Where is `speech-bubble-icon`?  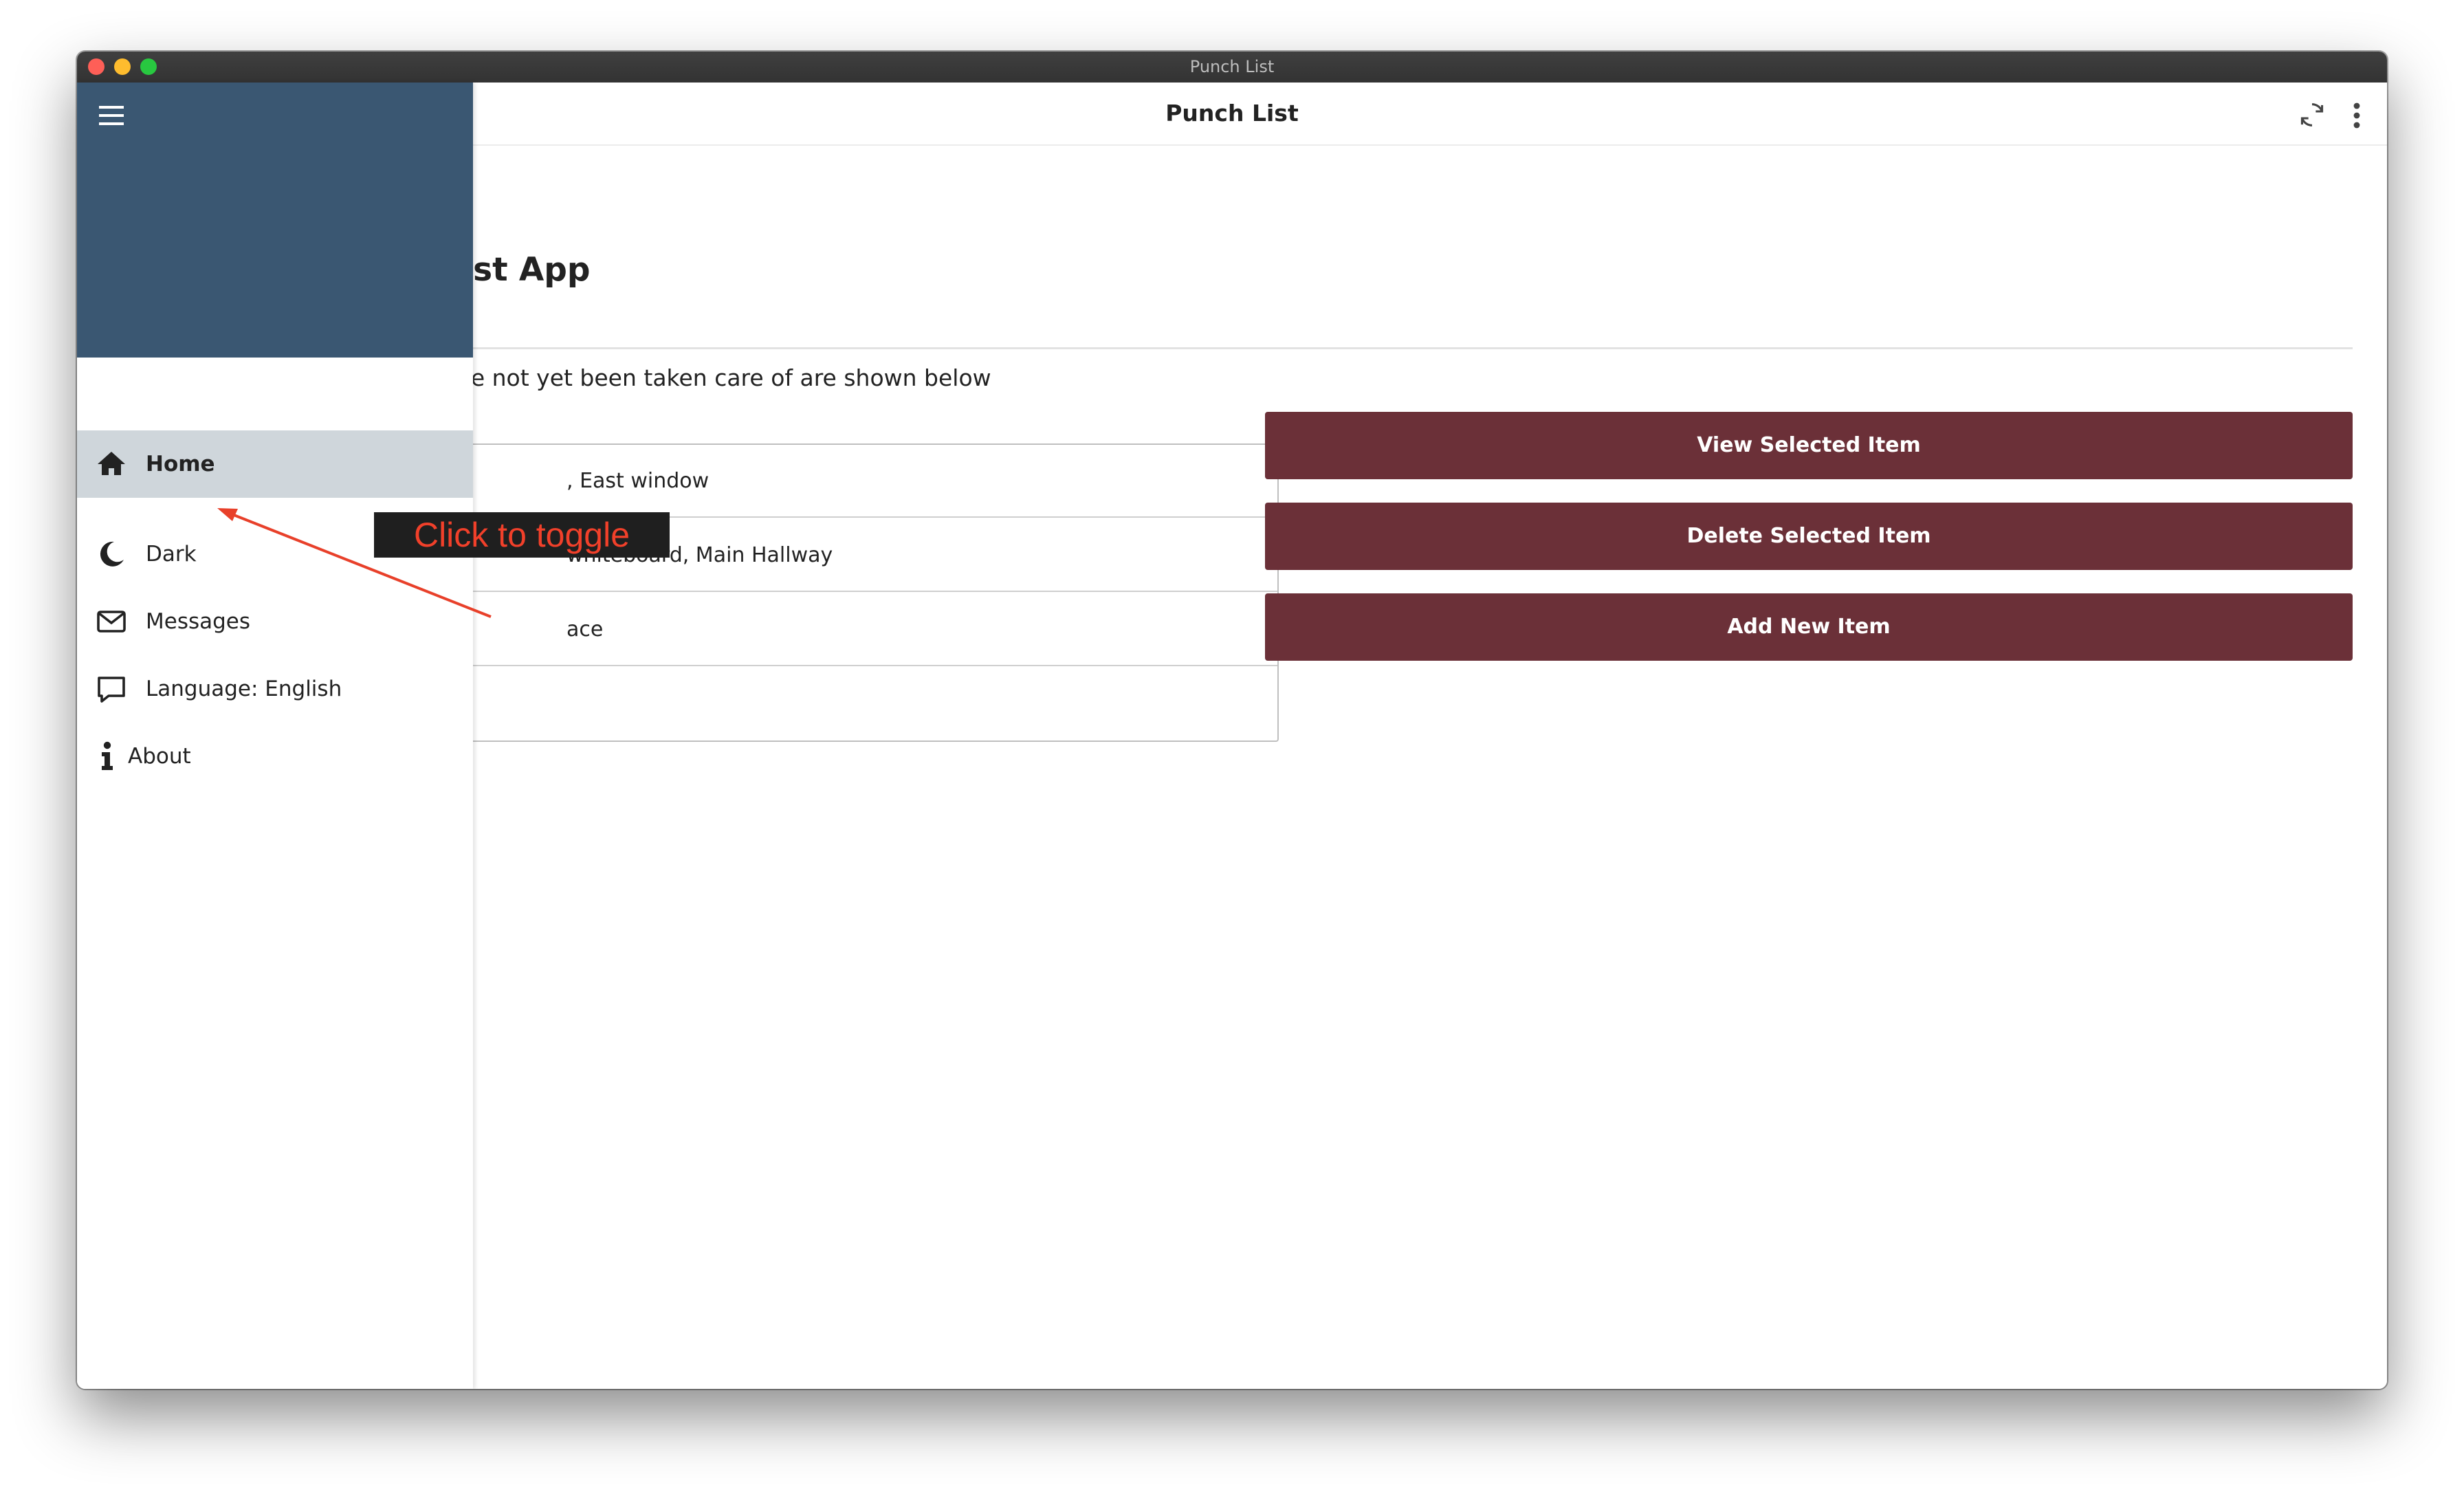
speech-bubble-icon is located at coordinates (111, 690).